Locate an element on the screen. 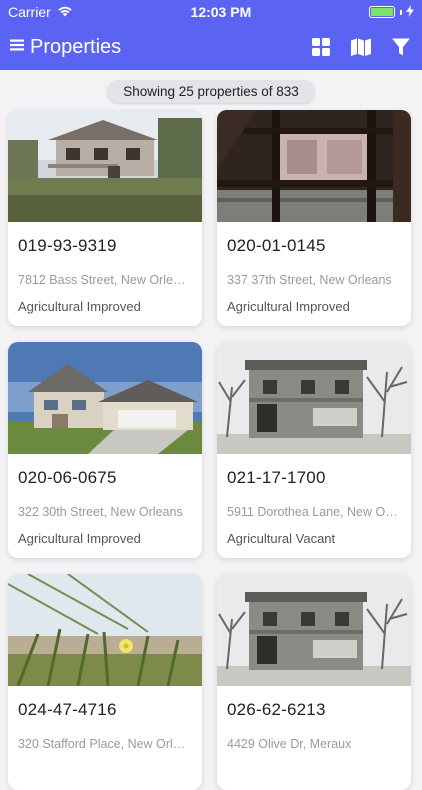  property-address: 322 30th Street, New Orleans is located at coordinates (100, 512).